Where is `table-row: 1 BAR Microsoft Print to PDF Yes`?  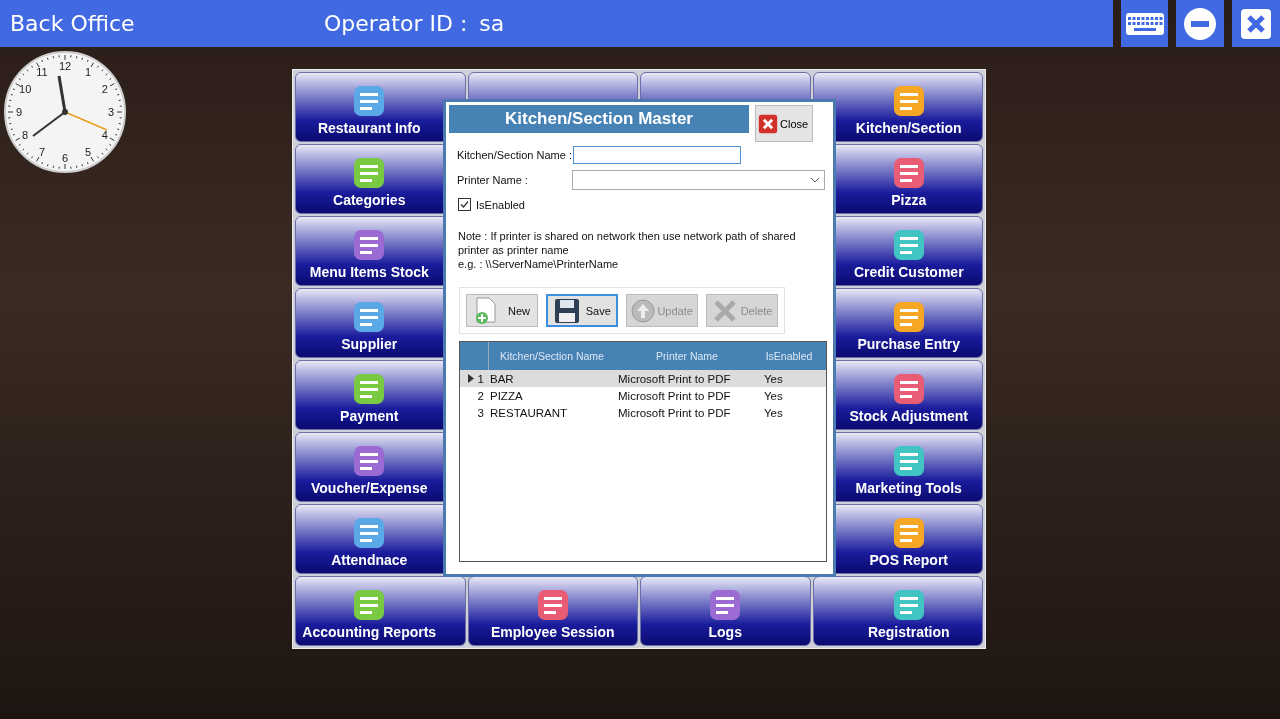
table-row: 1 BAR Microsoft Print to PDF Yes is located at coordinates (643, 378).